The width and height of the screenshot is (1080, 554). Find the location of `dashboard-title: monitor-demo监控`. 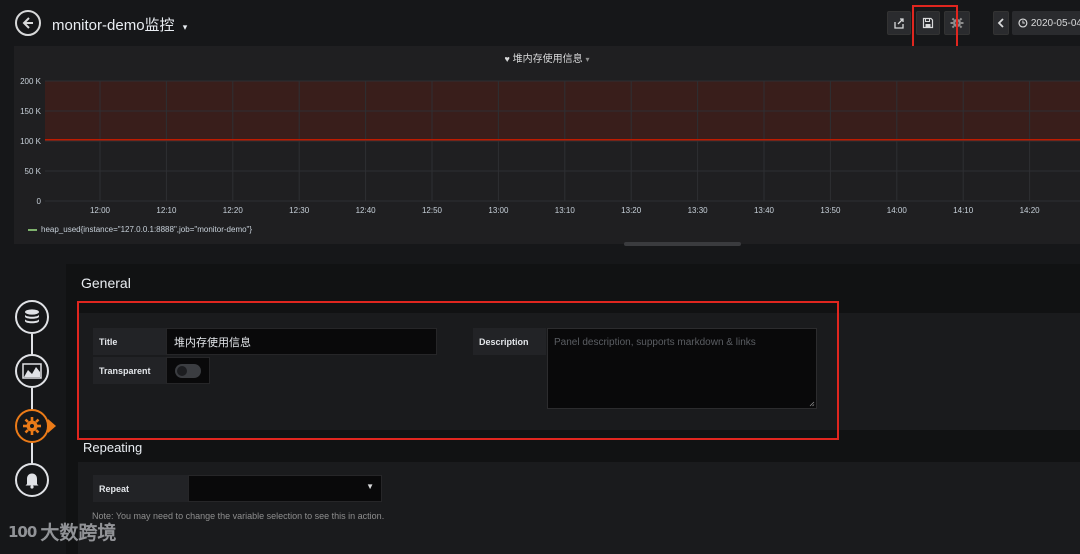

dashboard-title: monitor-demo监控 is located at coordinates (113, 25).